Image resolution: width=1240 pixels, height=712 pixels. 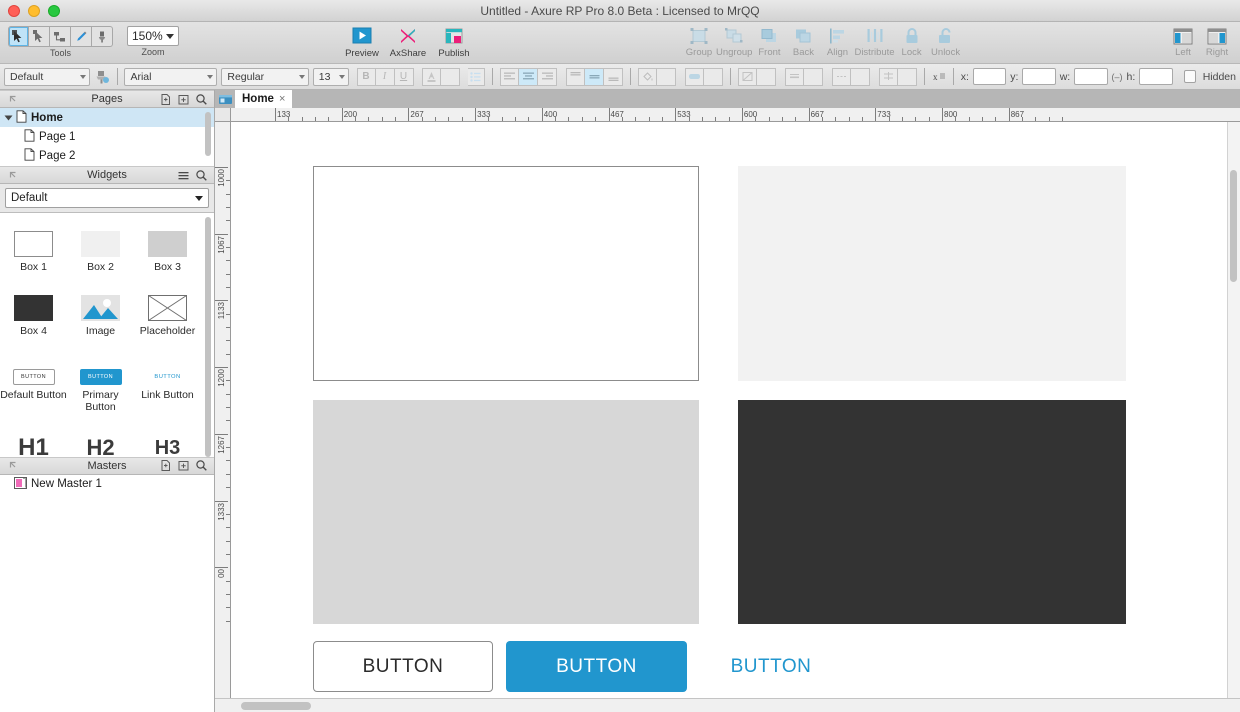 I want to click on toggle-left-panel-button: Left, so click(x=1183, y=40).